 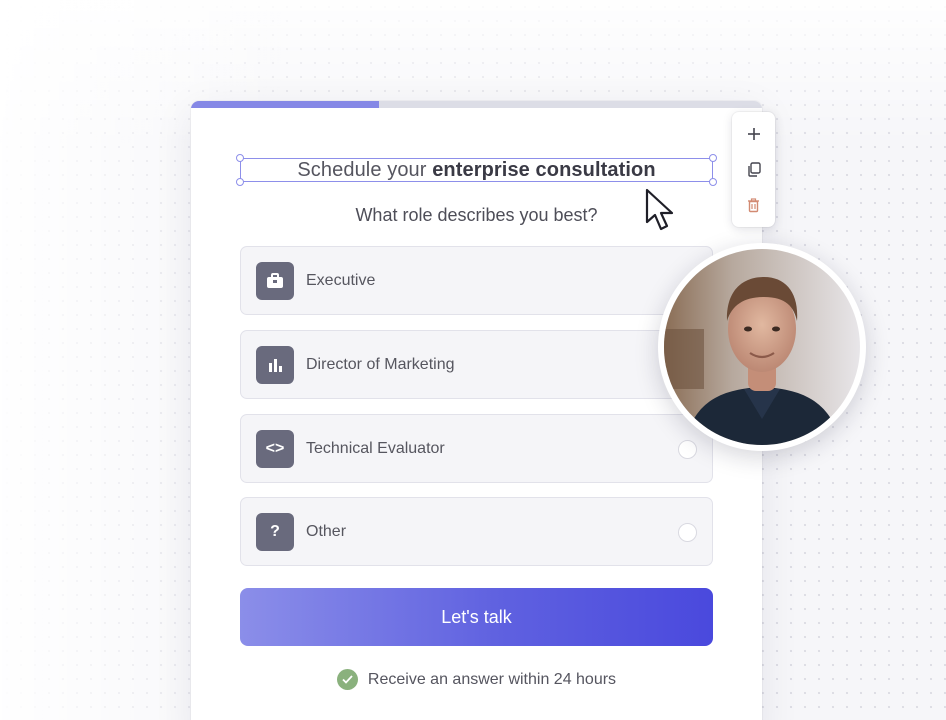 I want to click on title-selection-frame: Schedule your enterprise consultation, so click(x=476, y=170).